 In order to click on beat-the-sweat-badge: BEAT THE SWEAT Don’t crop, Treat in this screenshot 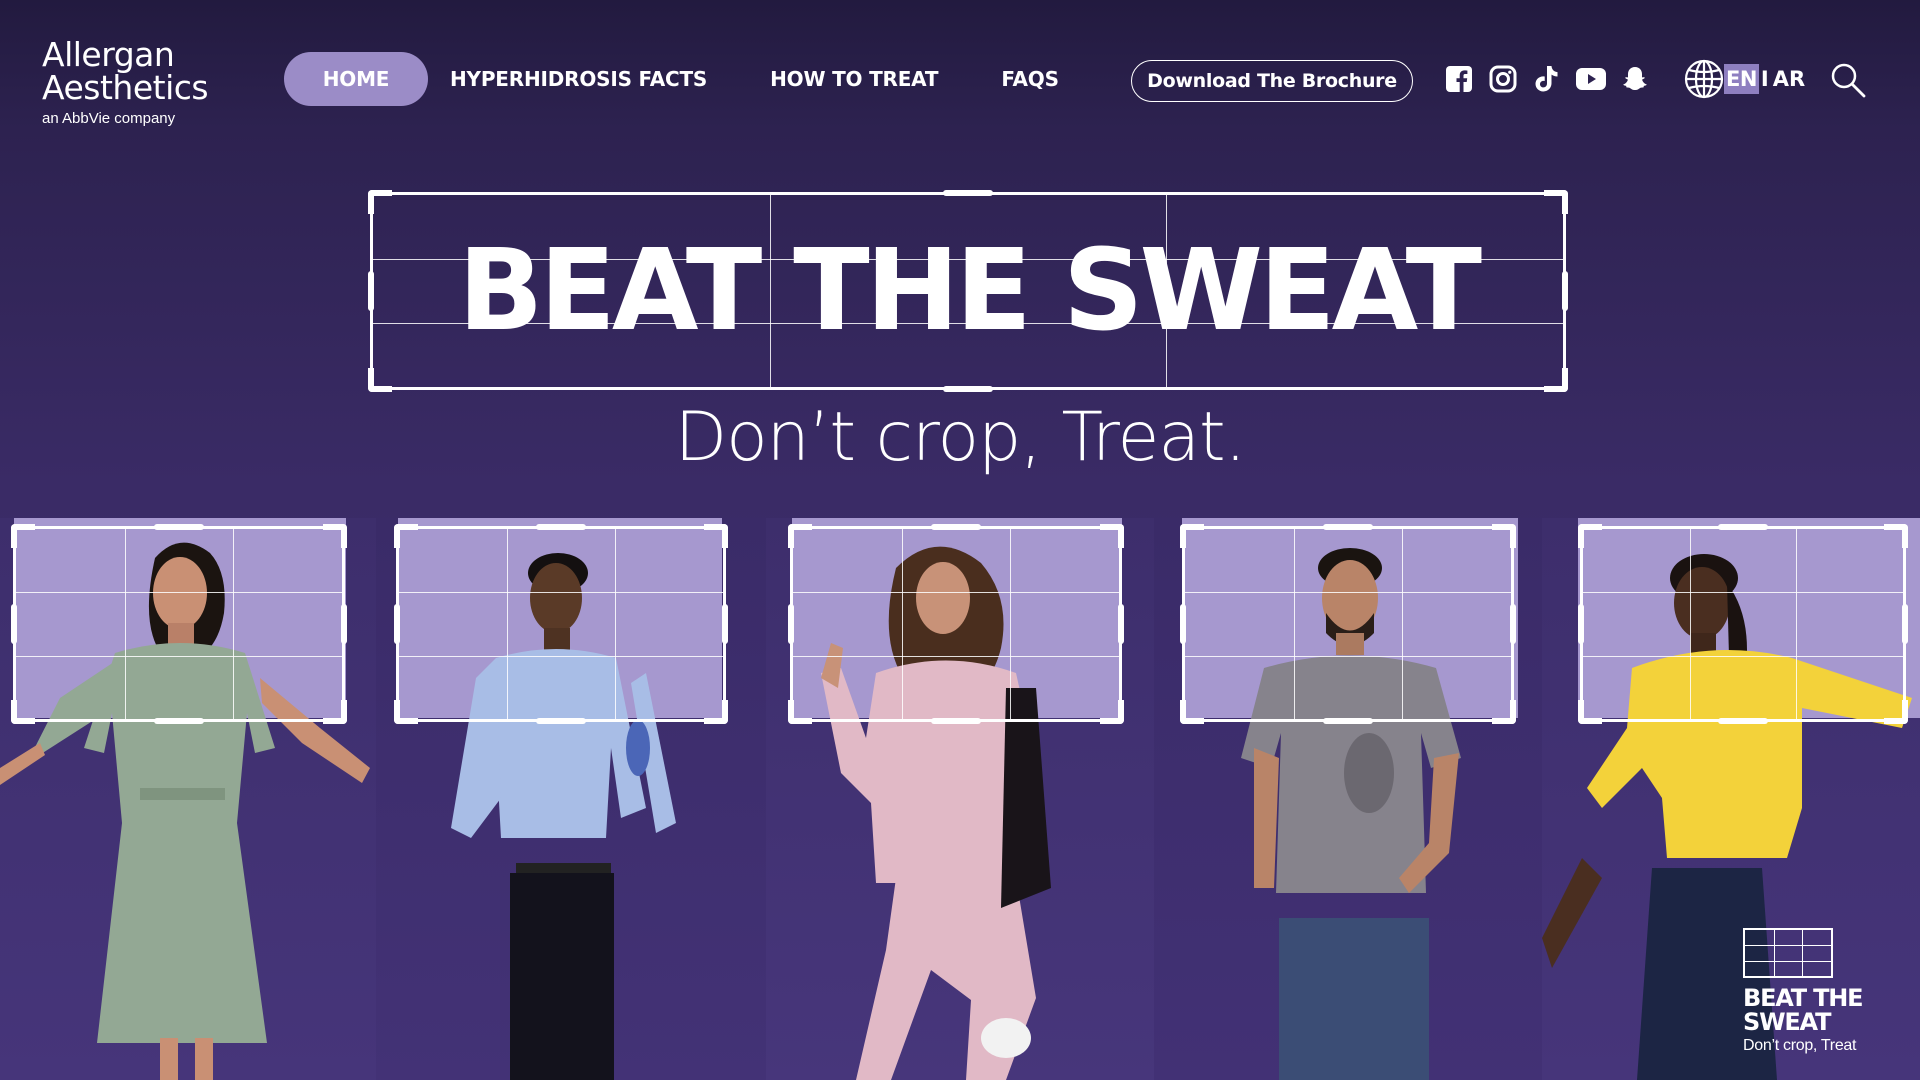, I will do `click(1818, 991)`.